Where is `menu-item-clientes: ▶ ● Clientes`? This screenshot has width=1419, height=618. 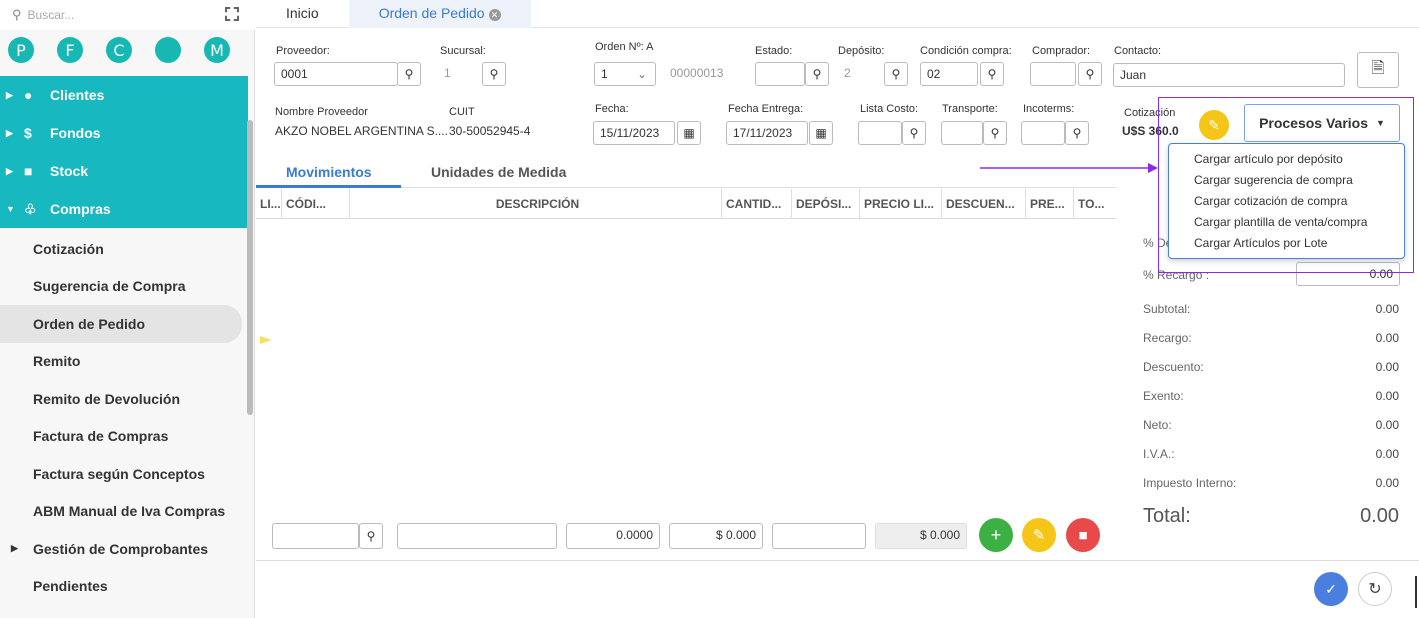 menu-item-clientes: ▶ ● Clientes is located at coordinates (124, 95).